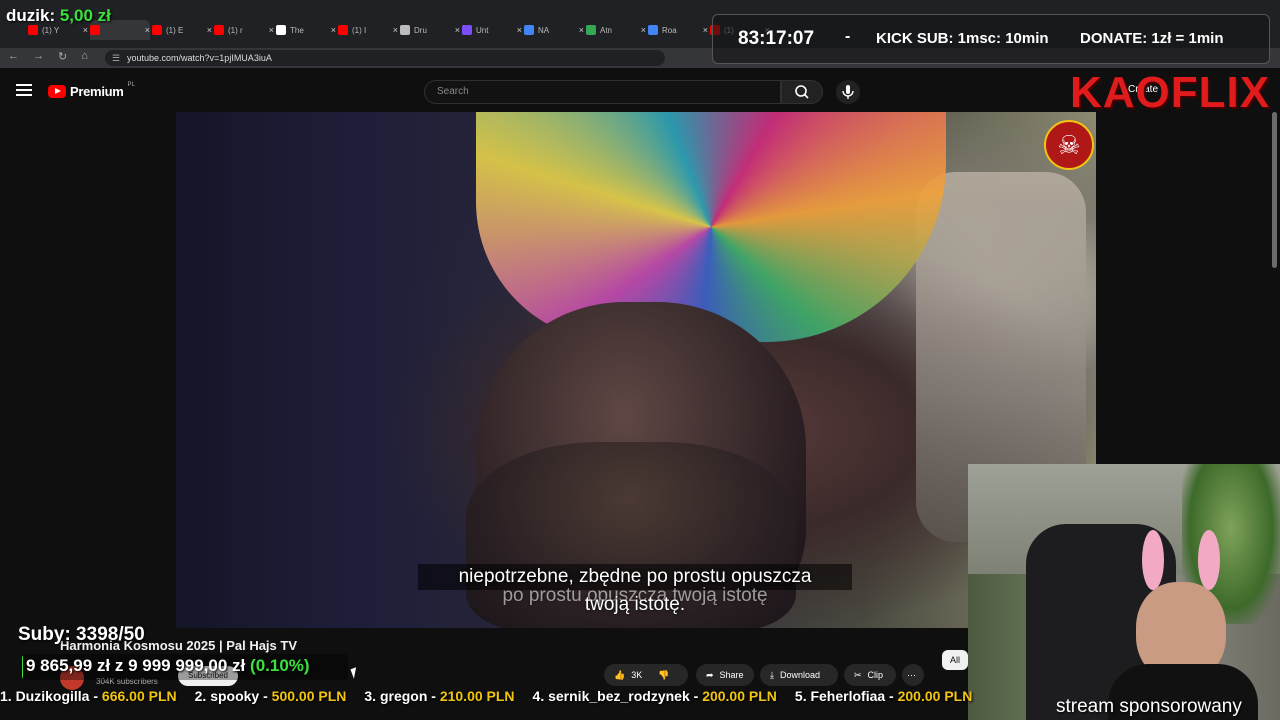 This screenshot has width=1280, height=720. I want to click on share-button: ➦ Share, so click(725, 675).